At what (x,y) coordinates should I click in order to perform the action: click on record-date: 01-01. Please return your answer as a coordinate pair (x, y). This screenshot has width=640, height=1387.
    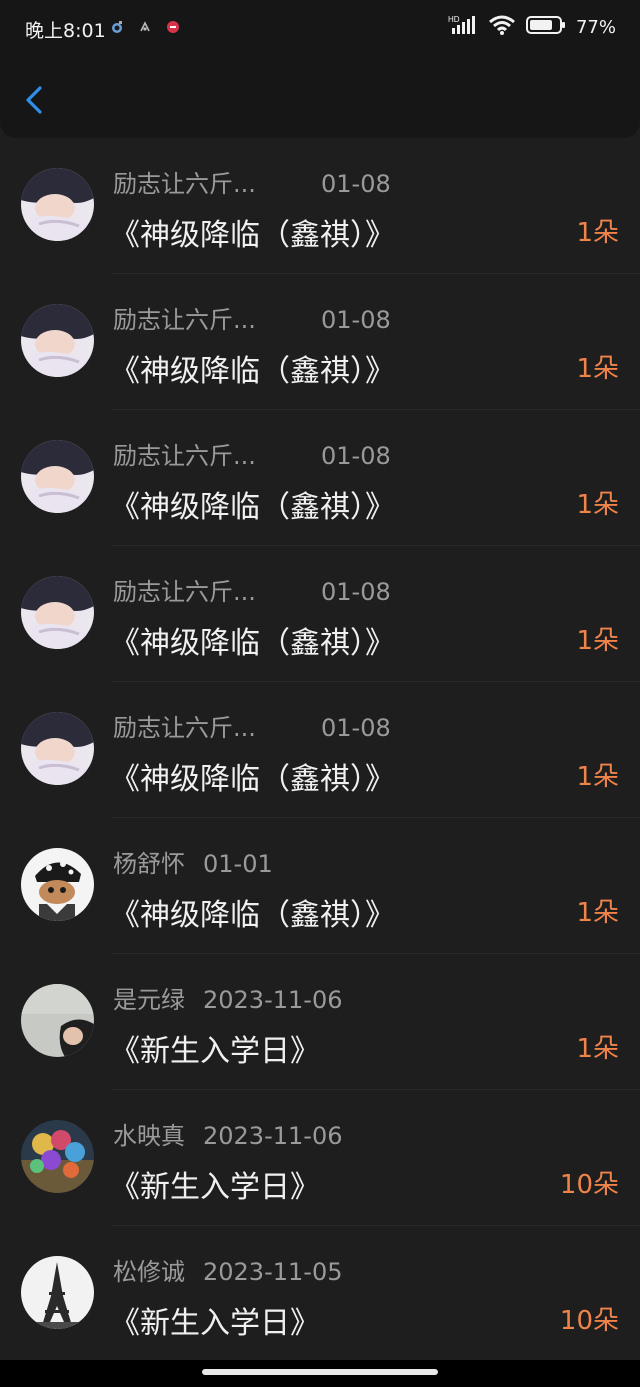
    Looking at the image, I should click on (238, 864).